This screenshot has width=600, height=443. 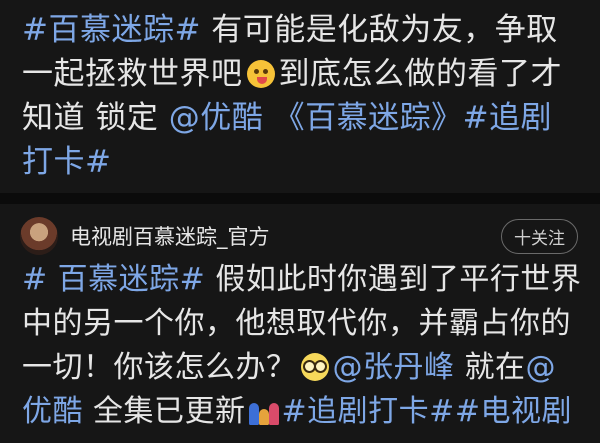 I want to click on title-link-baimu: 《百慕迷踪》, so click(x=368, y=118).